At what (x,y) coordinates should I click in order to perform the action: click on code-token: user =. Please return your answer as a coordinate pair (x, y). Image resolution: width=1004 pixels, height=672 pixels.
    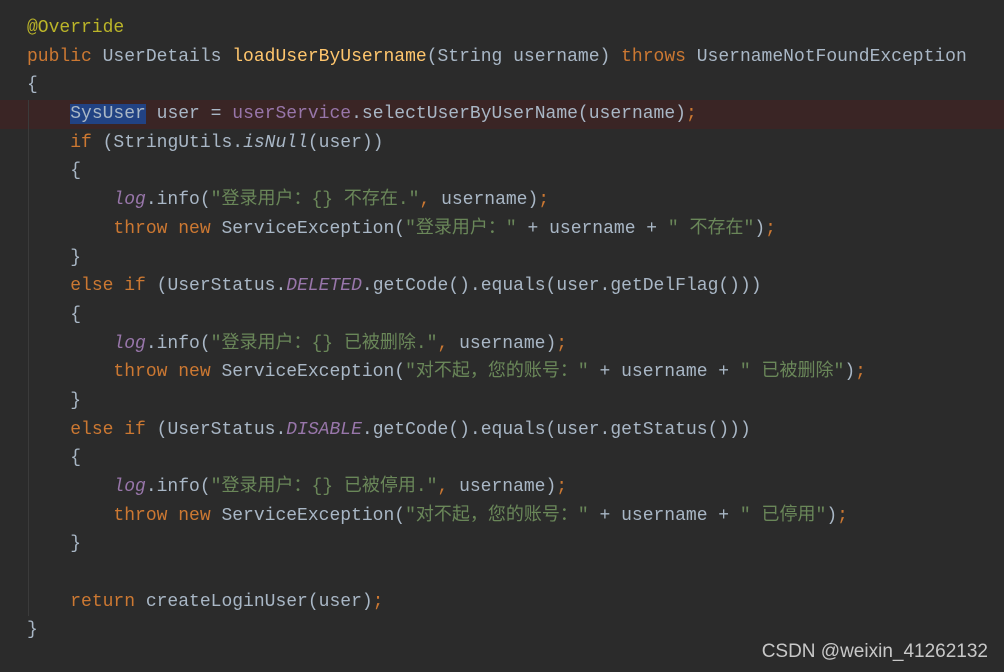
    Looking at the image, I should click on (189, 114).